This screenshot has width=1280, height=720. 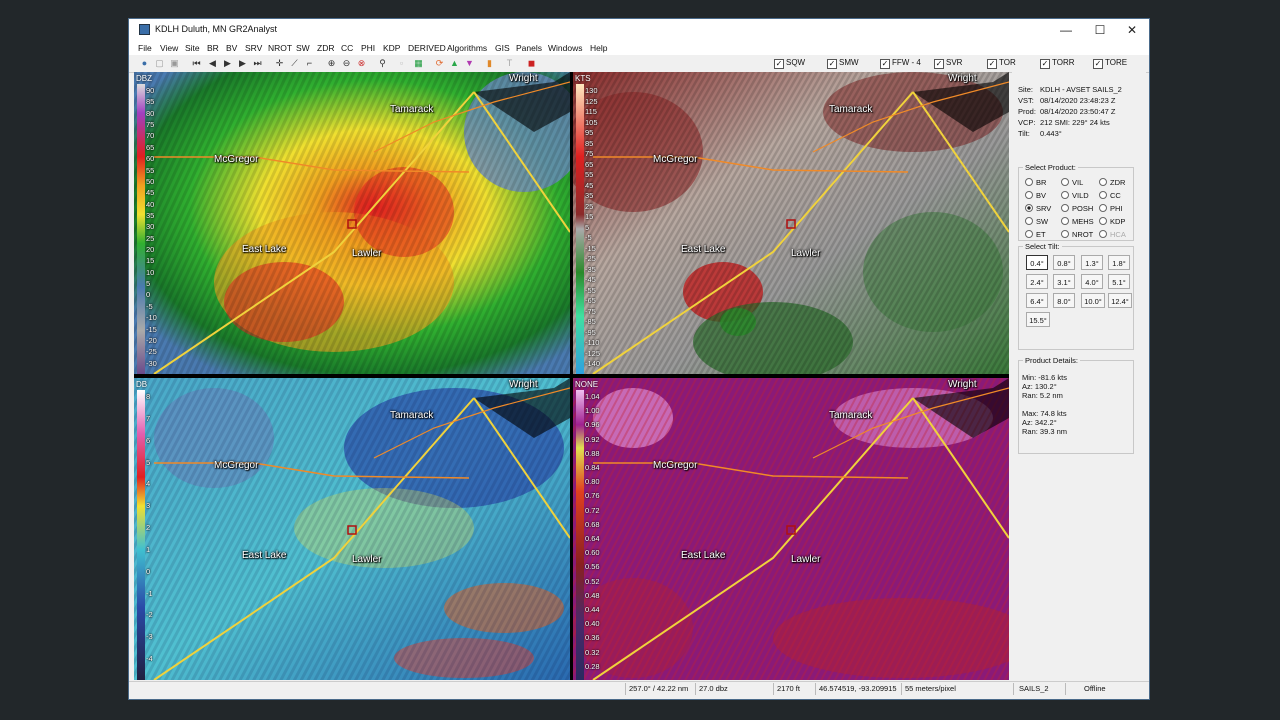 I want to click on scale-tick-label: 0.84, so click(x=592, y=467).